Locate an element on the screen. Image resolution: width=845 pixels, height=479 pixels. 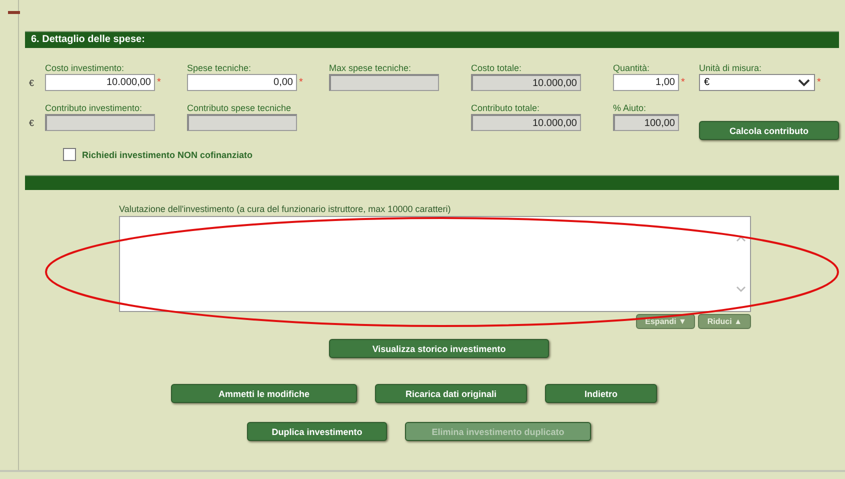
input-field: 100,00 is located at coordinates (646, 122).